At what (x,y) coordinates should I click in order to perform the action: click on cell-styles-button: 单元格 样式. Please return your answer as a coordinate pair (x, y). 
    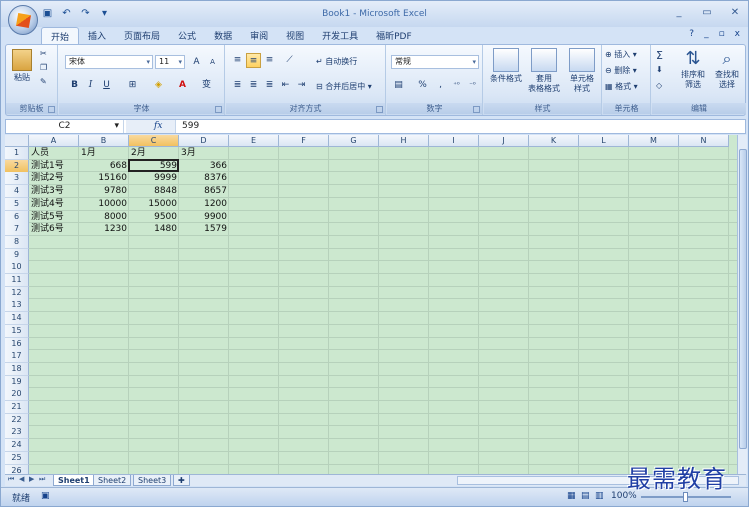
    Looking at the image, I should click on (582, 71).